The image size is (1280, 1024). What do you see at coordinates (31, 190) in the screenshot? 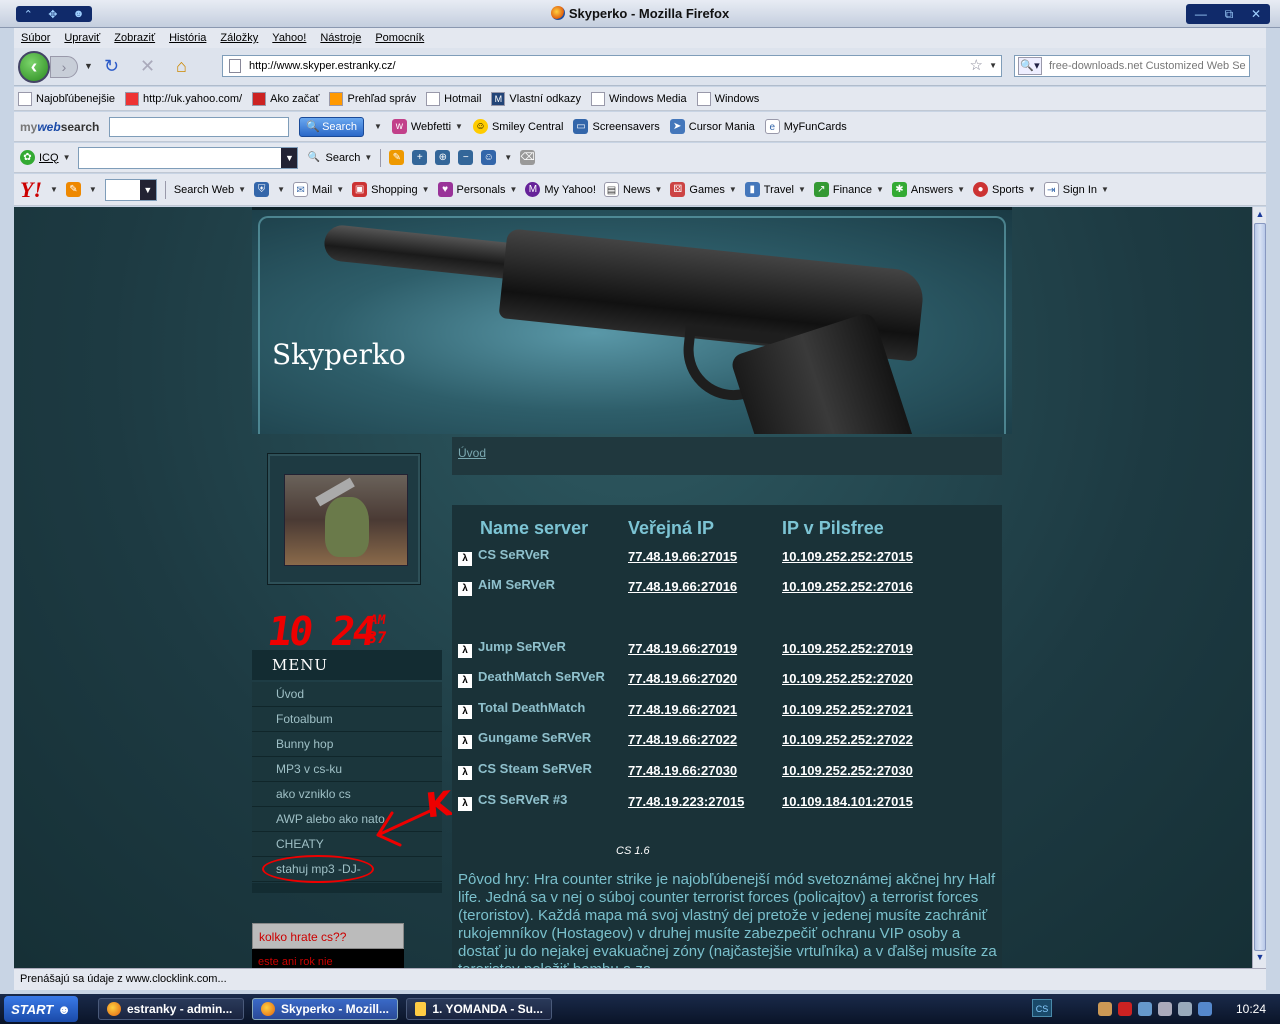
I see `yahoo-logo: Y!` at bounding box center [31, 190].